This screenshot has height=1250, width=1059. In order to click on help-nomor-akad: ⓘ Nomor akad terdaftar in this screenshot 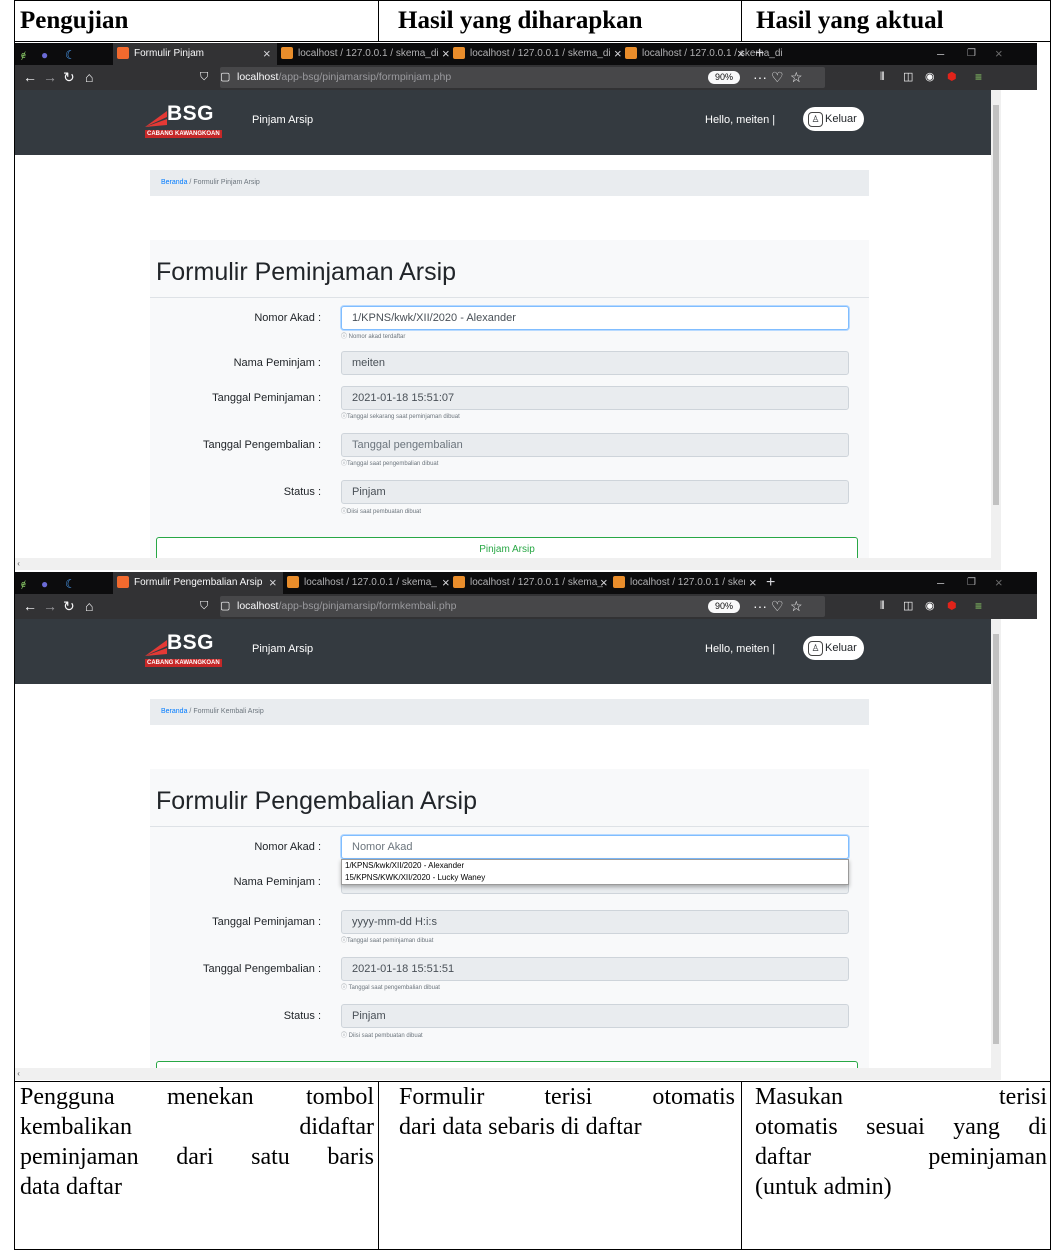, I will do `click(373, 337)`.